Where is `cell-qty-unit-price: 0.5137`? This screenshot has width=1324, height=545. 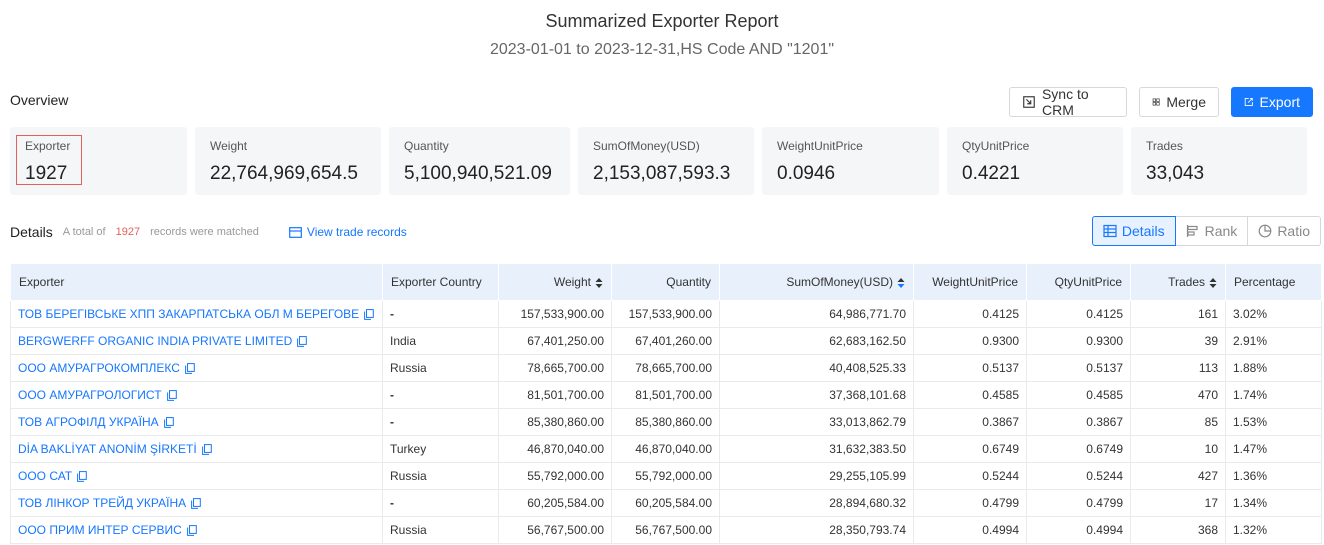
cell-qty-unit-price: 0.5137 is located at coordinates (1078, 368).